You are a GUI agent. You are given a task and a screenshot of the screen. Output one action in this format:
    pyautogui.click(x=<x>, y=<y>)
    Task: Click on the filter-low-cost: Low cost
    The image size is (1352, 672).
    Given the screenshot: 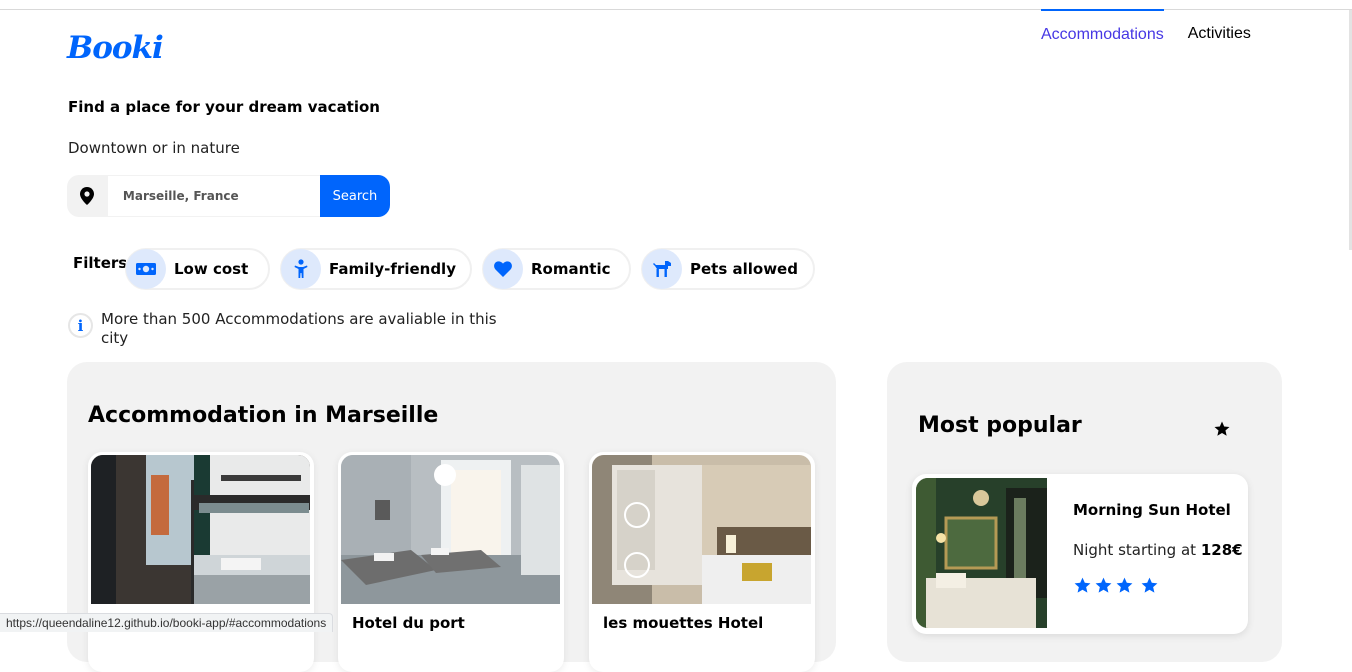 What is the action you would take?
    pyautogui.click(x=197, y=269)
    